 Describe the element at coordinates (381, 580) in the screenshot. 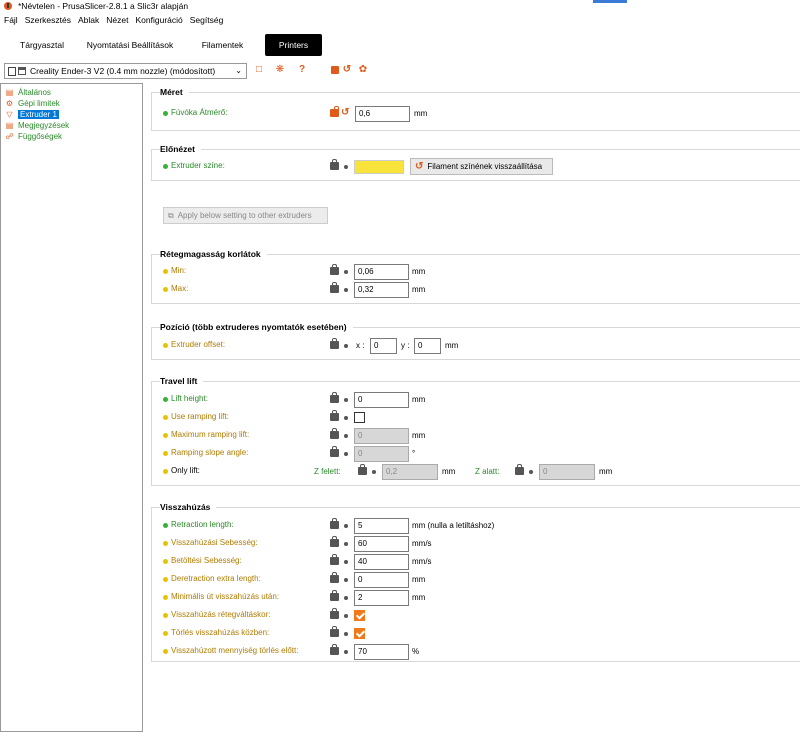

I see `deretraction-extra-length-input: 0` at that location.